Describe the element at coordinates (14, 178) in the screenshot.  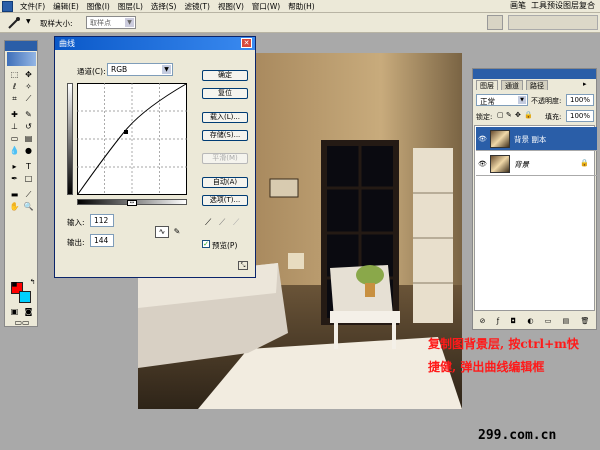
I see `pen-tool-icon: ✒` at that location.